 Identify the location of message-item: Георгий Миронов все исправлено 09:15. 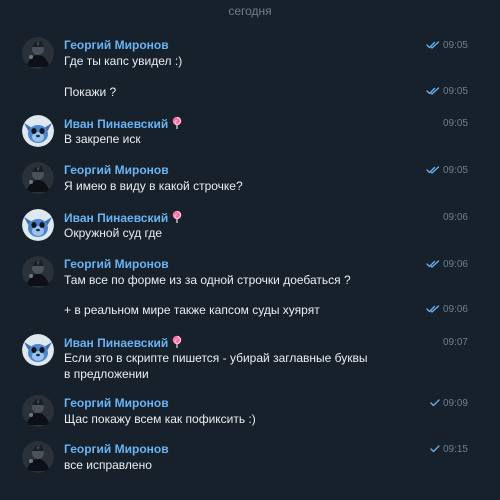
(250, 458).